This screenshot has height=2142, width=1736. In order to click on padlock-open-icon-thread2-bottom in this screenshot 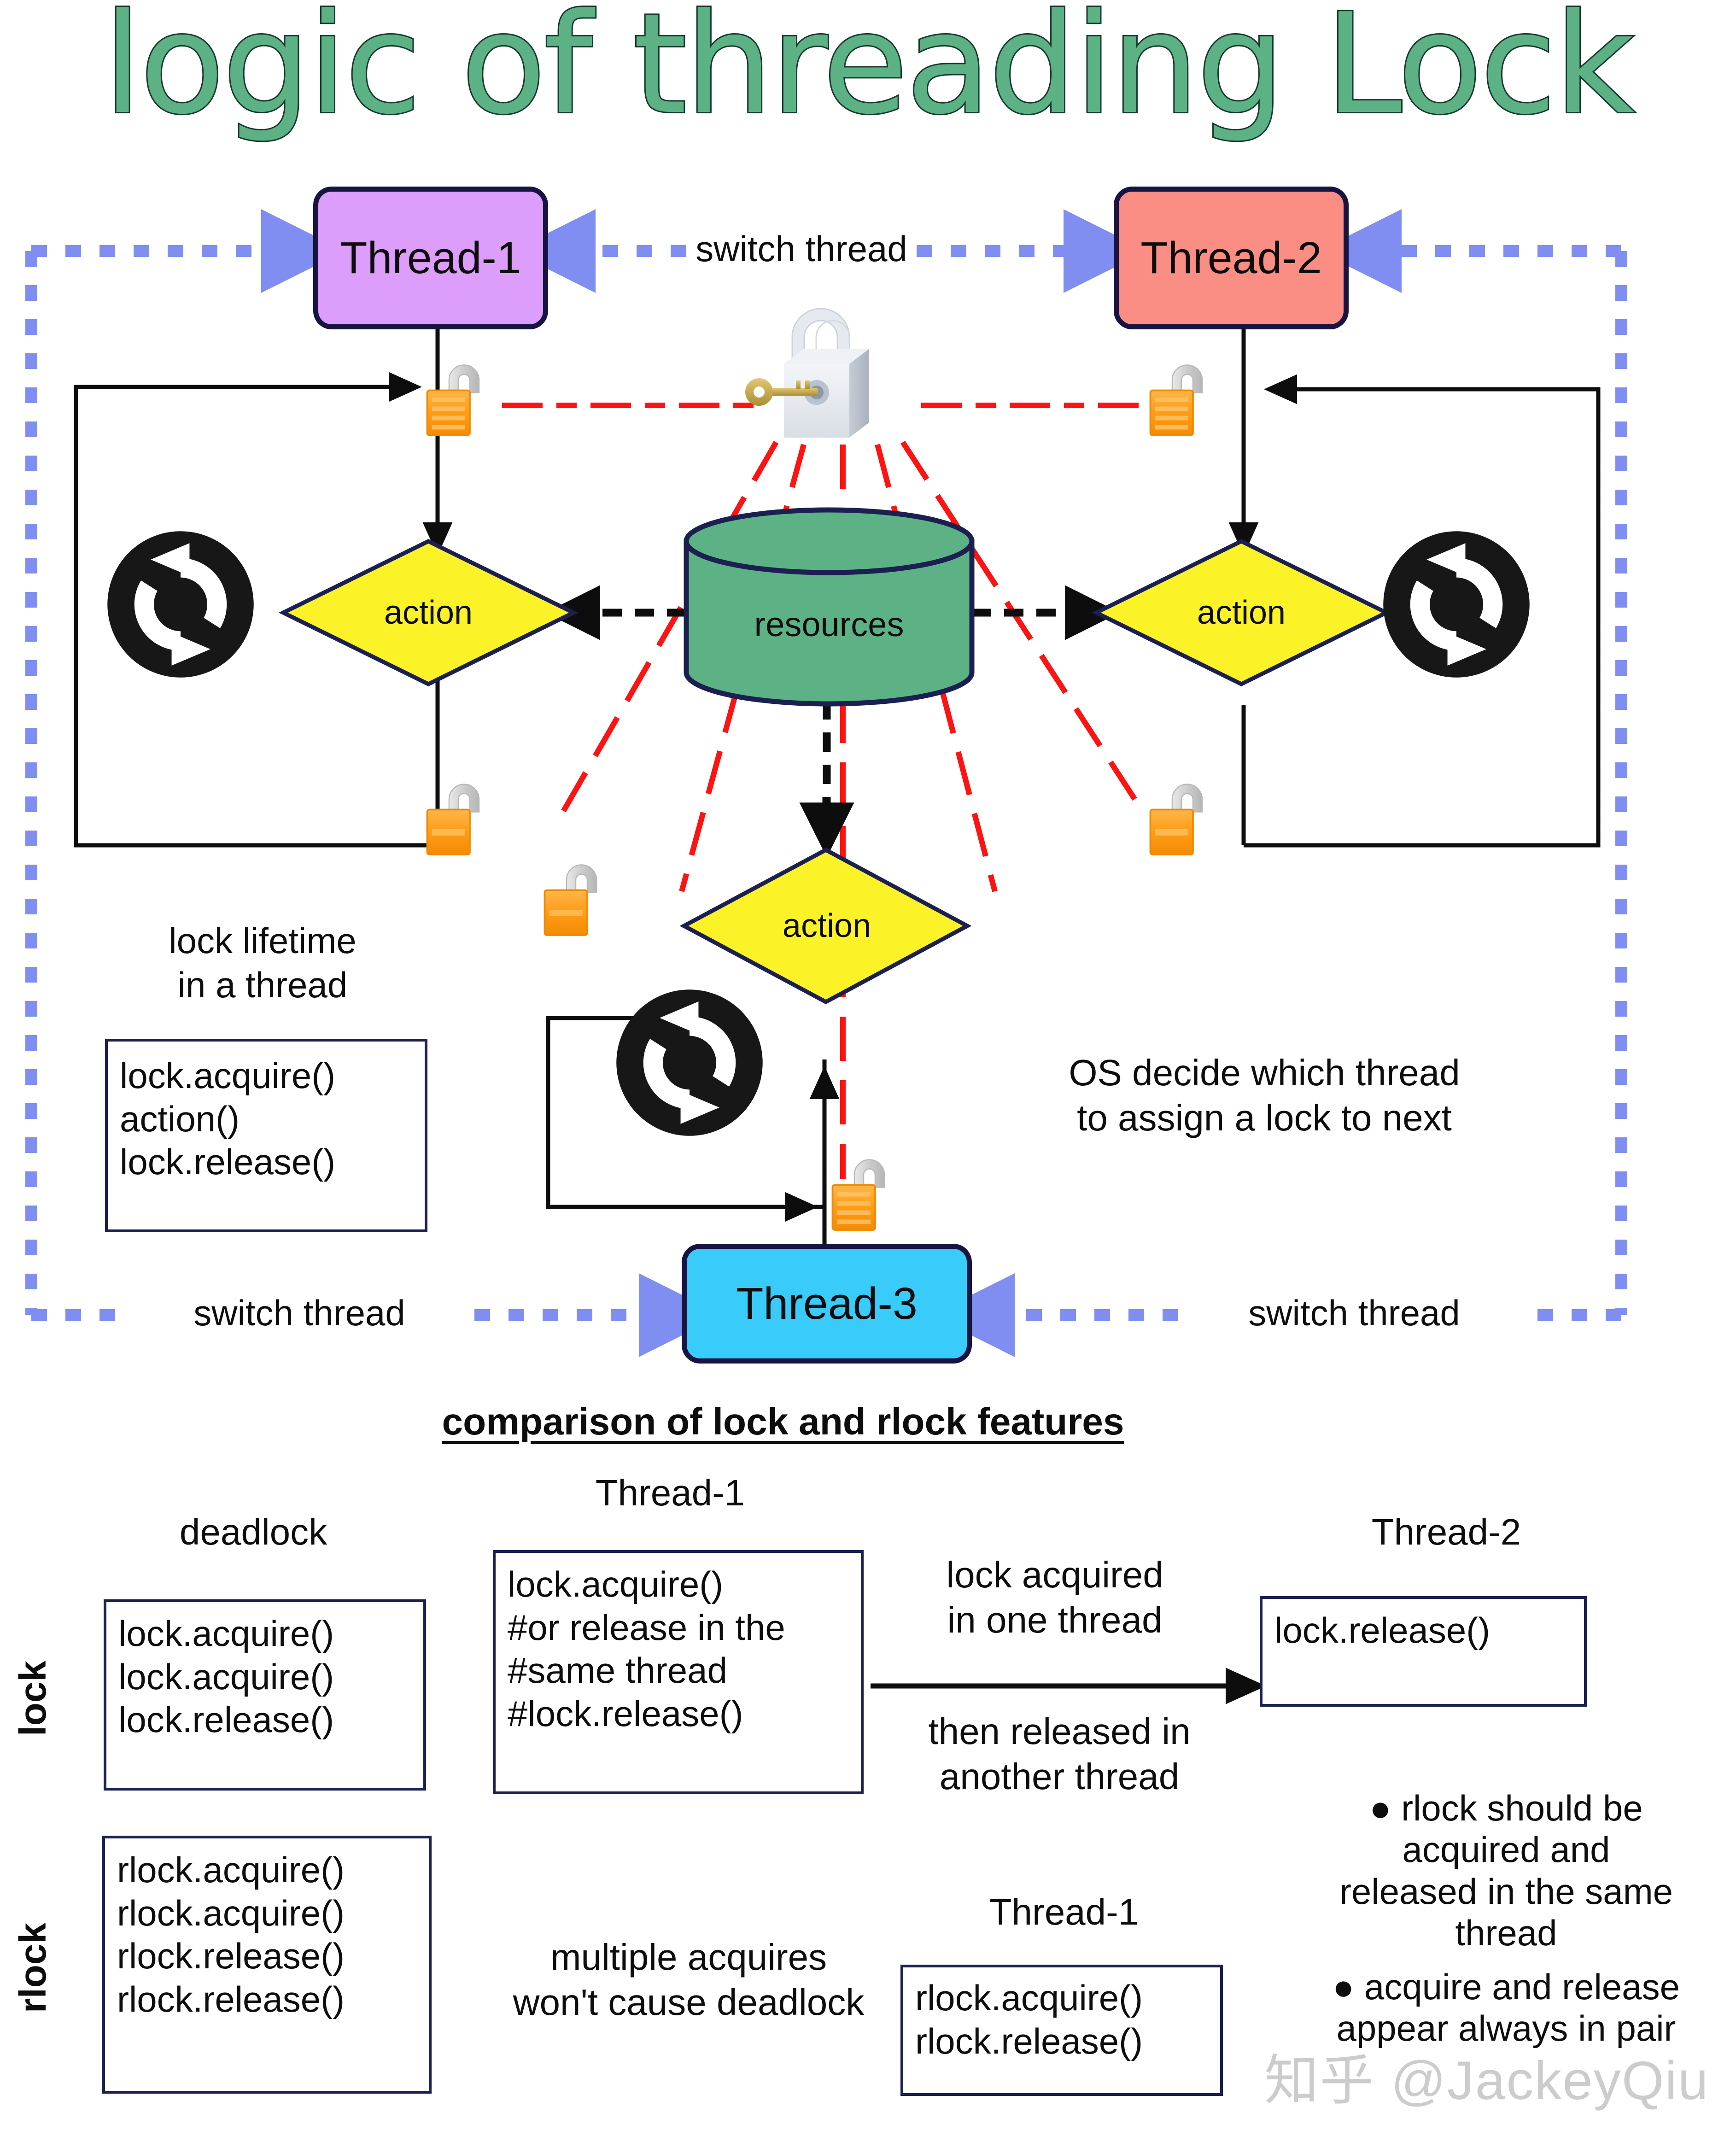, I will do `click(1176, 819)`.